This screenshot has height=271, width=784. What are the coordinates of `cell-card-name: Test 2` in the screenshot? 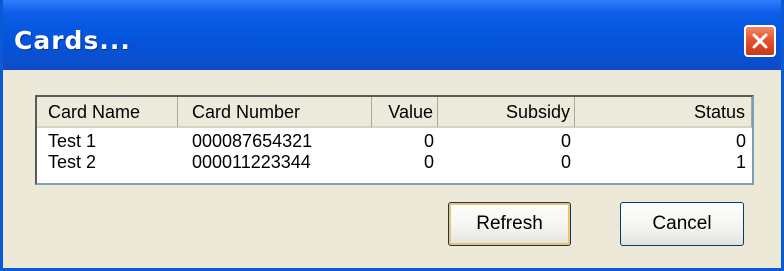 It's located at (72, 162).